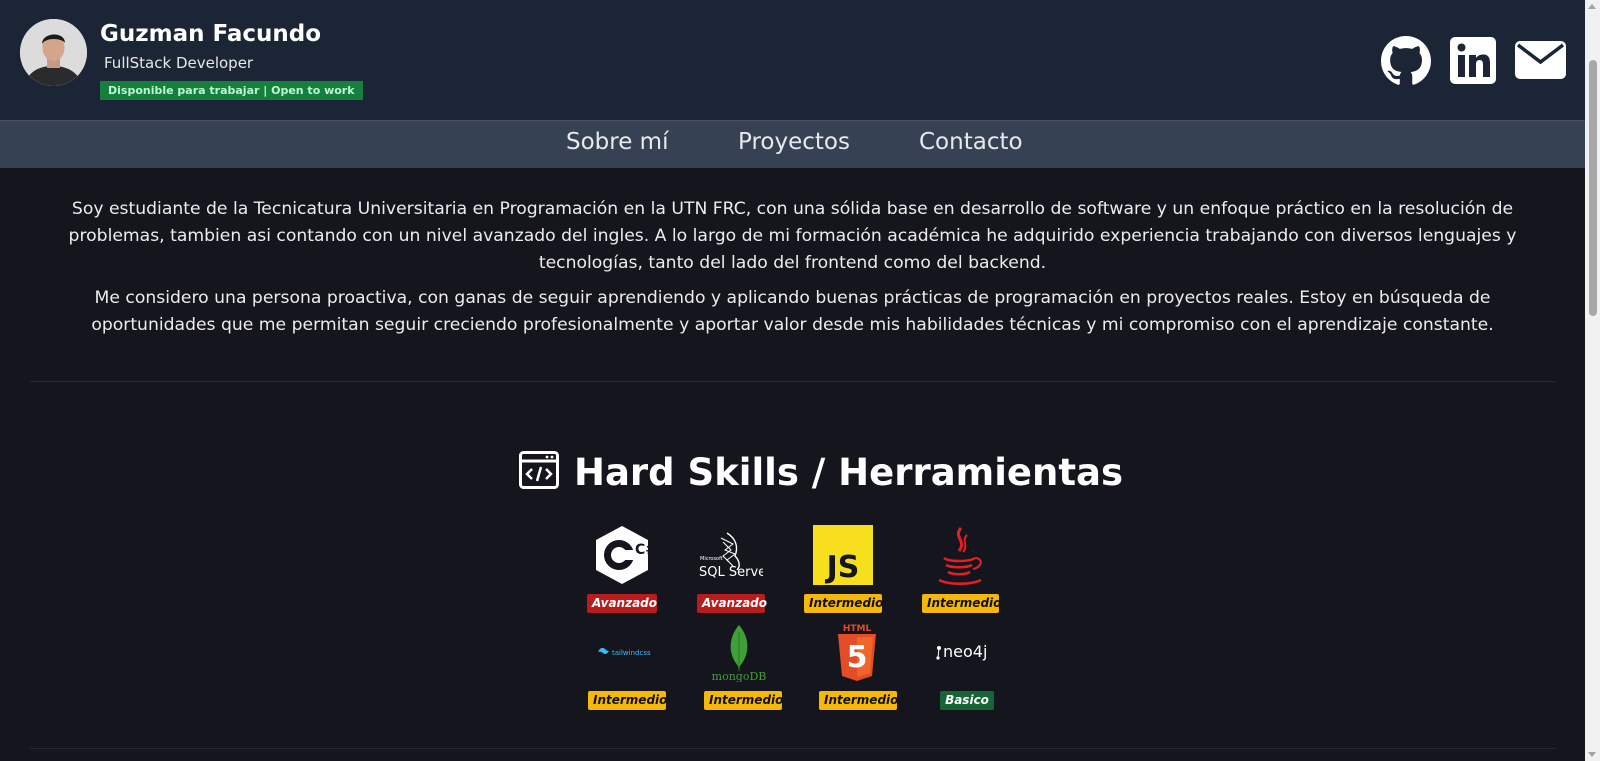  I want to click on tailwindcss-logo: tailwindcss, so click(628, 653).